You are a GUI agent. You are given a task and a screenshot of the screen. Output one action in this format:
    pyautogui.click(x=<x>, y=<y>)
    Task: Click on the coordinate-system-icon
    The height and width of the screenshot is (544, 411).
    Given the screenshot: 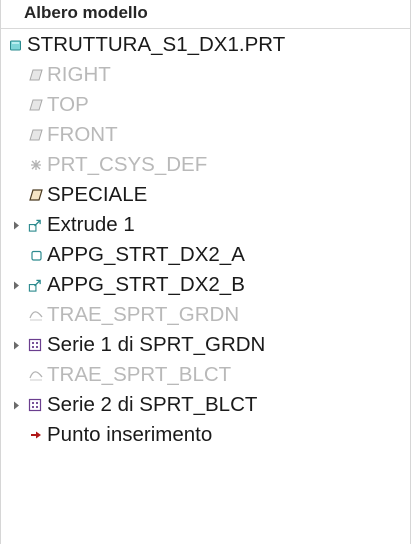 What is the action you would take?
    pyautogui.click(x=36, y=165)
    